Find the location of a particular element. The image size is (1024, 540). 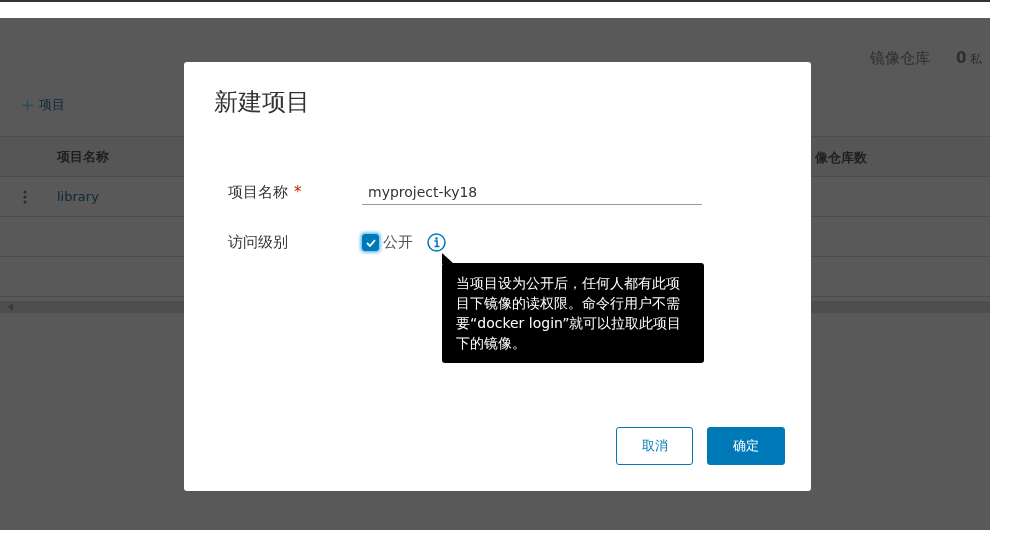

field-label: 访问级别 is located at coordinates (258, 242).